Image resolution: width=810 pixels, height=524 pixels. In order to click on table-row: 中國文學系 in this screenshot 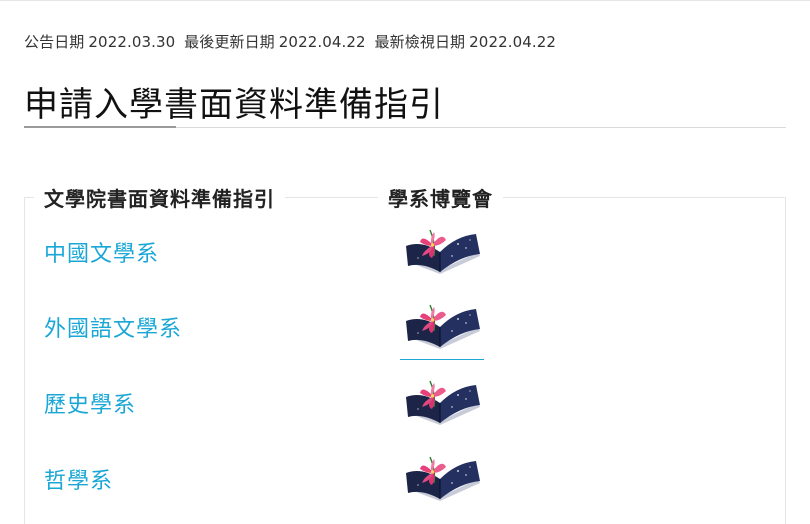, I will do `click(414, 252)`.